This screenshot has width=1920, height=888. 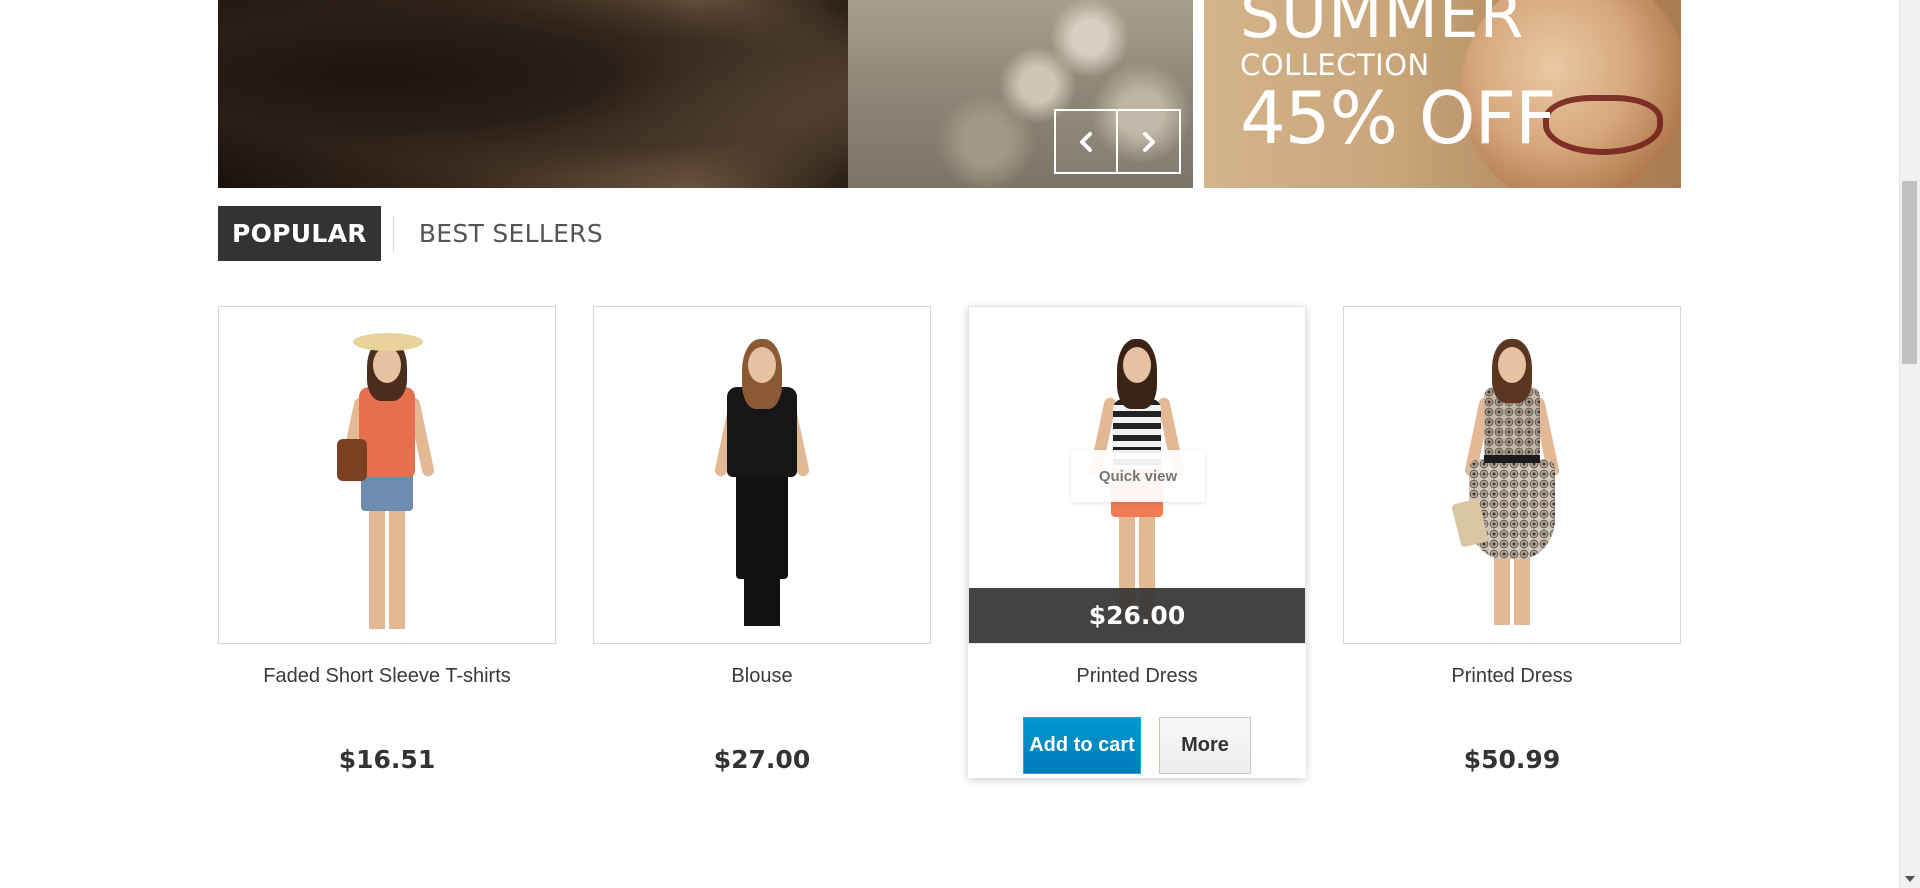 What do you see at coordinates (1512, 759) in the screenshot?
I see `product-price: $50.99` at bounding box center [1512, 759].